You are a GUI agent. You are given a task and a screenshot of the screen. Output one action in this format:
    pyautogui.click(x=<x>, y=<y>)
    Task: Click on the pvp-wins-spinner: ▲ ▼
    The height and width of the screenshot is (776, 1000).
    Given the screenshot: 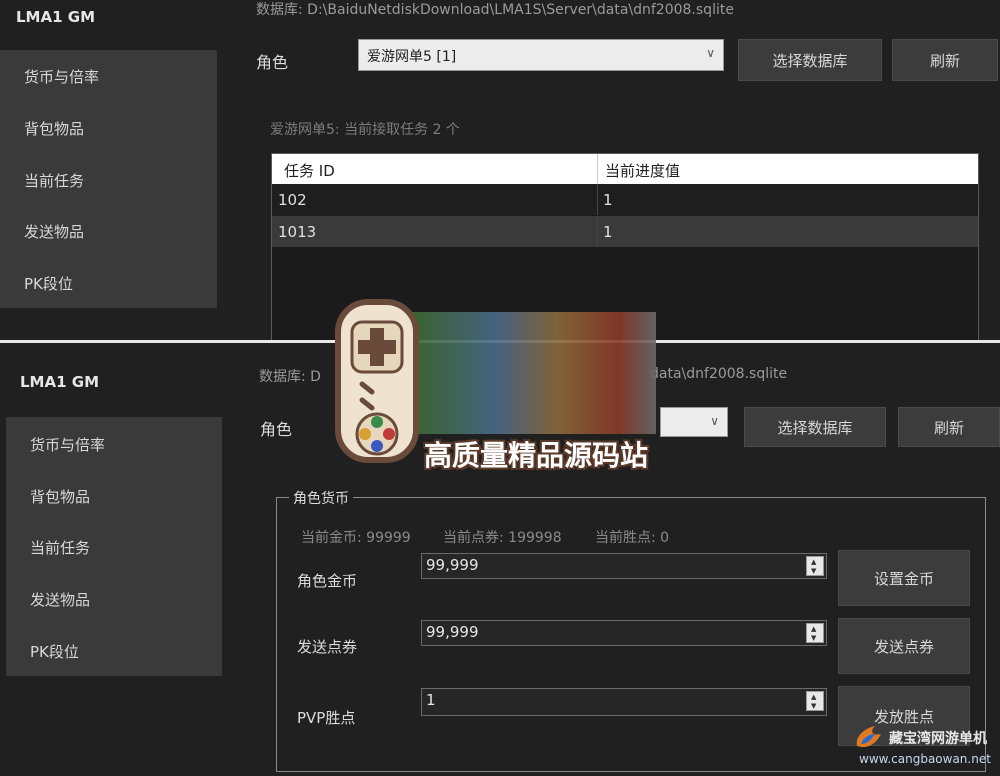 What is the action you would take?
    pyautogui.click(x=815, y=701)
    